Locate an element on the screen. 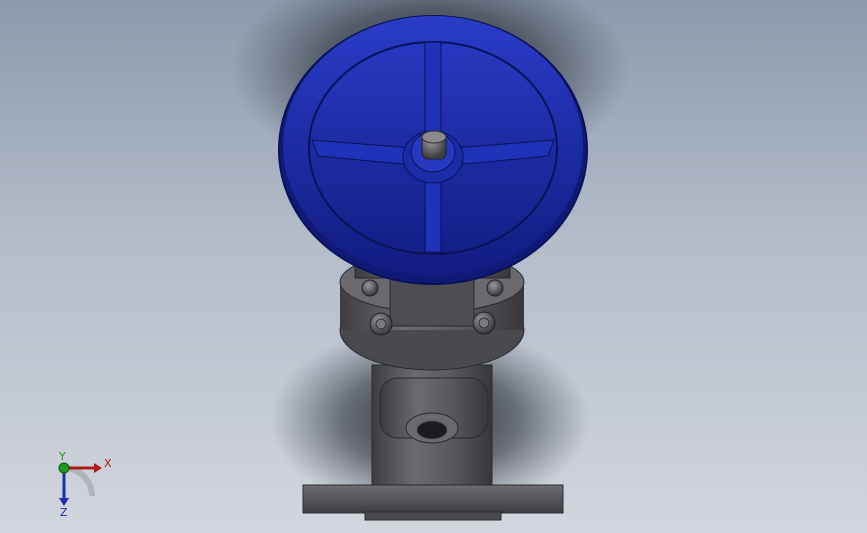 Image resolution: width=867 pixels, height=533 pixels. x-axis-arrow is located at coordinates (98, 468).